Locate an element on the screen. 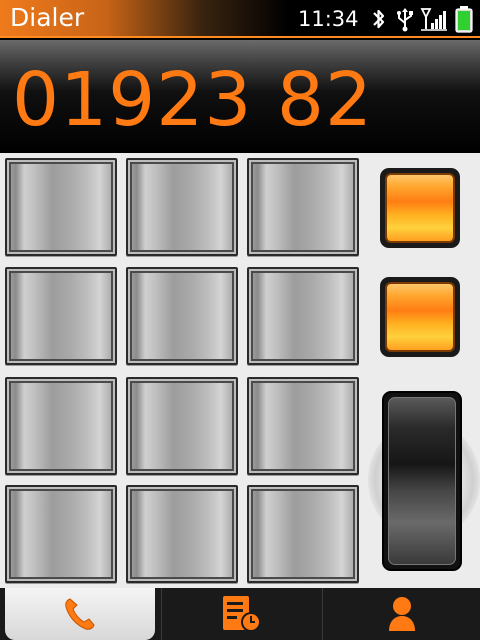 This screenshot has width=480, height=640. call-slider-button is located at coordinates (422, 481).